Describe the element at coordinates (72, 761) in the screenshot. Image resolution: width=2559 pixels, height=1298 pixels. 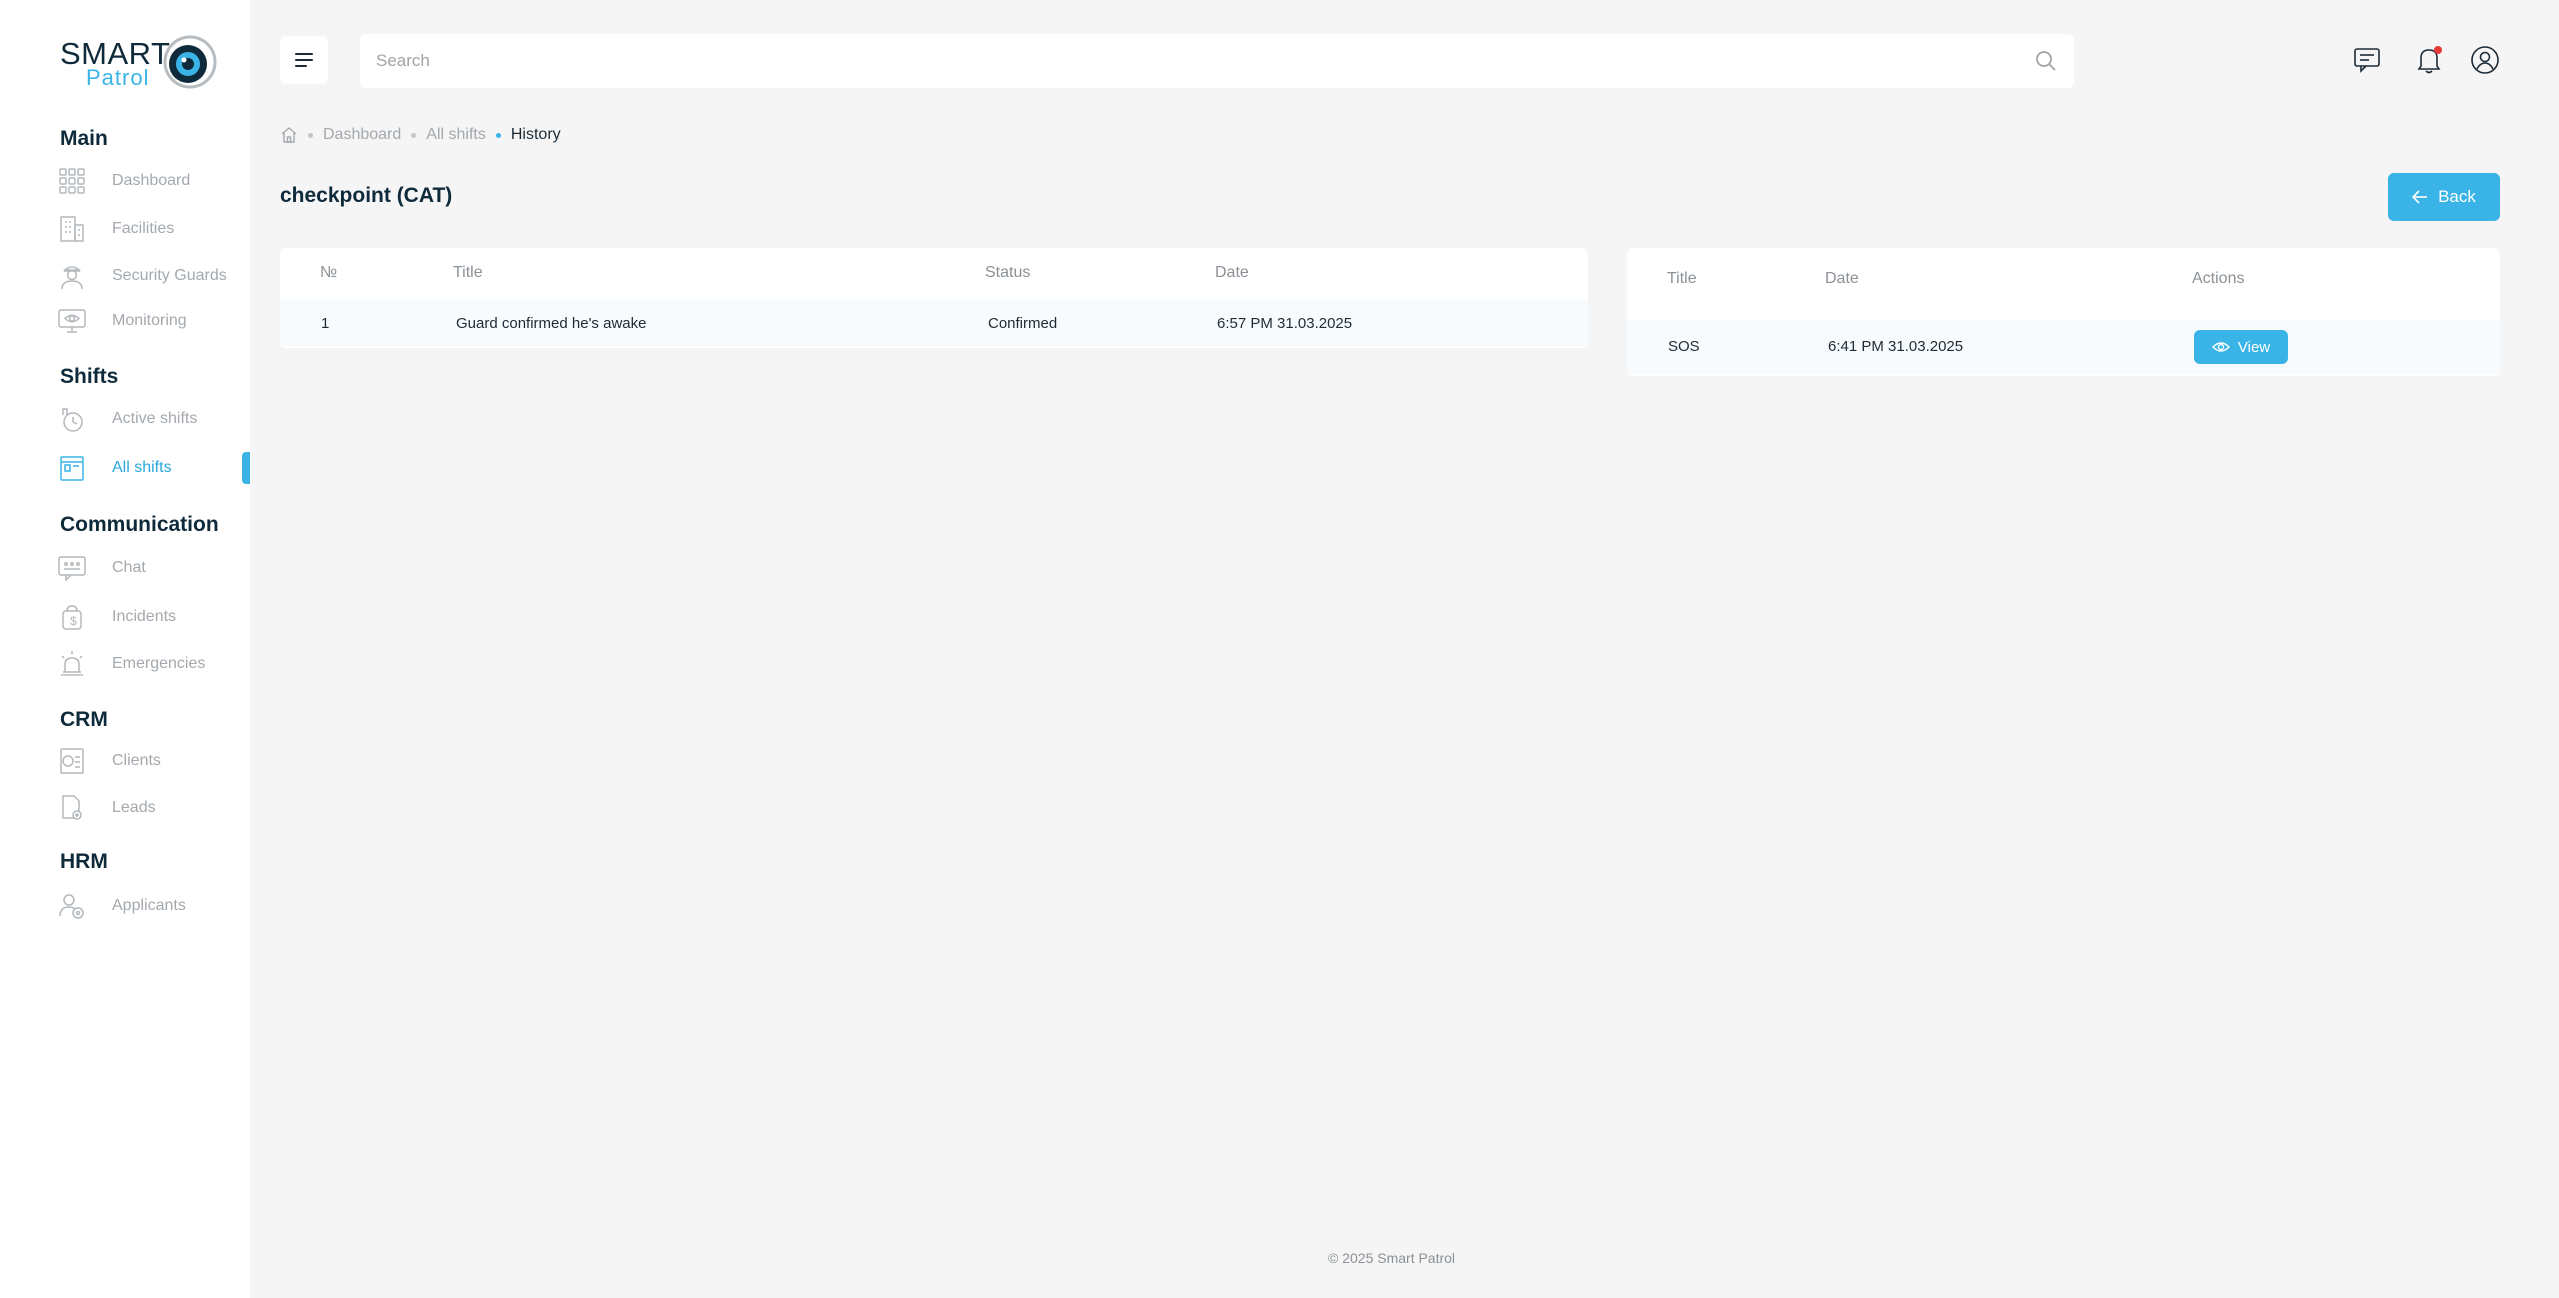
I see `clients-icon` at that location.